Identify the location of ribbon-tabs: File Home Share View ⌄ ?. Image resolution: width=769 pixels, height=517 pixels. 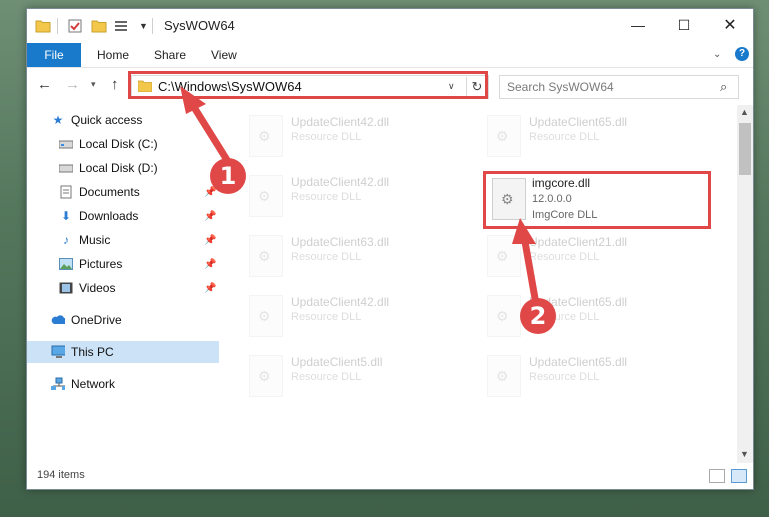
(390, 55).